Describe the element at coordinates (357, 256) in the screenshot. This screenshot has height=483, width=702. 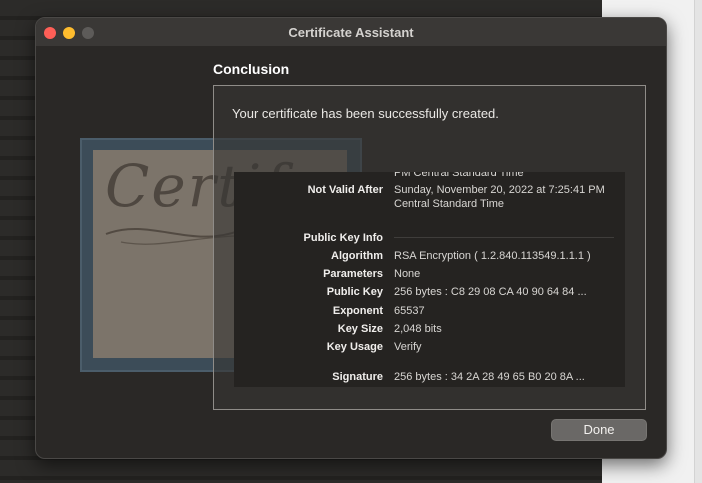
I see `detail-label-algorithm: Algorithm` at that location.